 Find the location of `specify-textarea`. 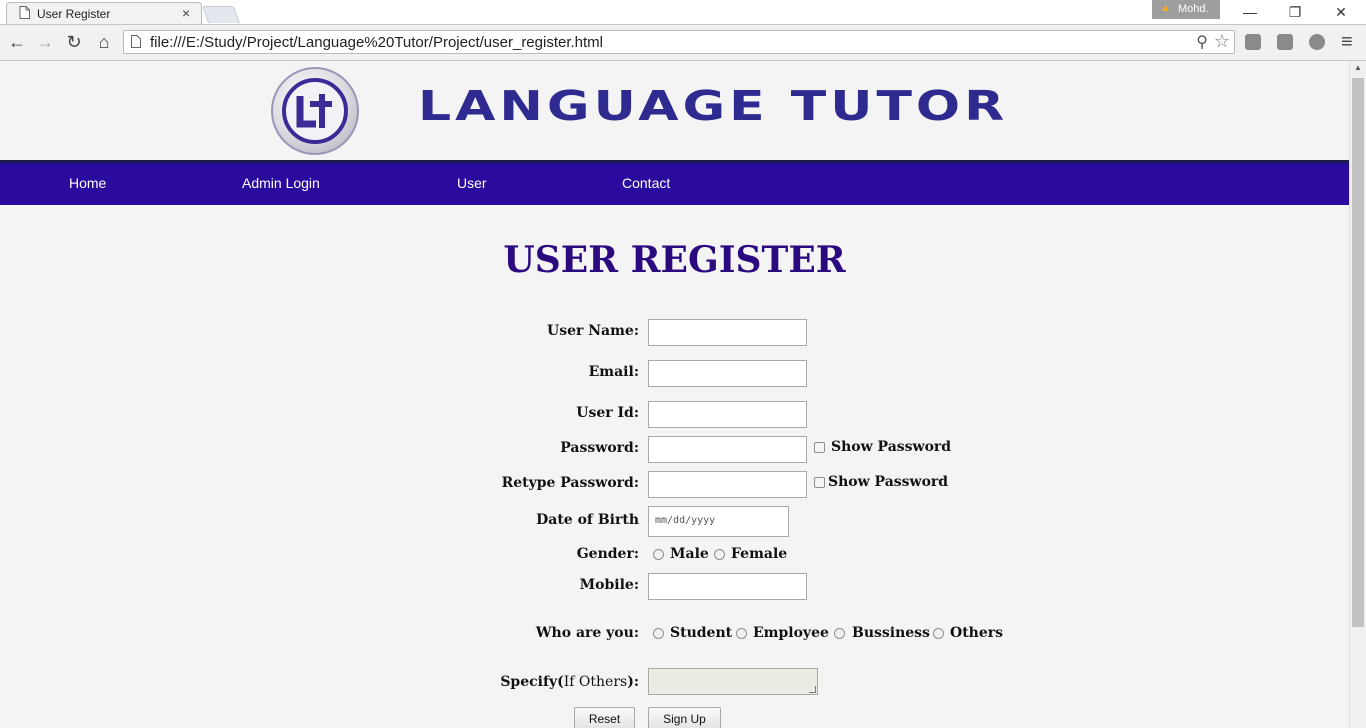

specify-textarea is located at coordinates (733, 681).